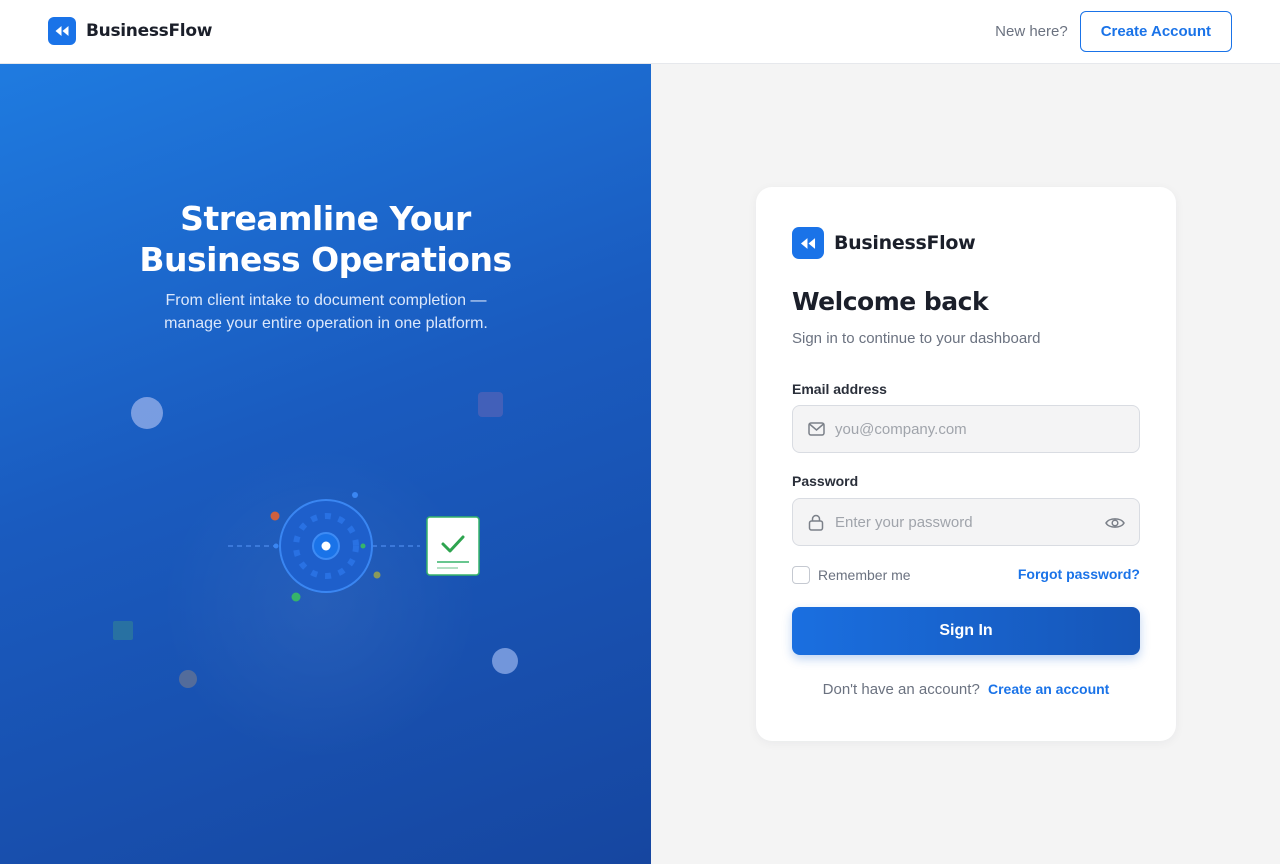 The image size is (1280, 864). I want to click on email-field, so click(960, 429).